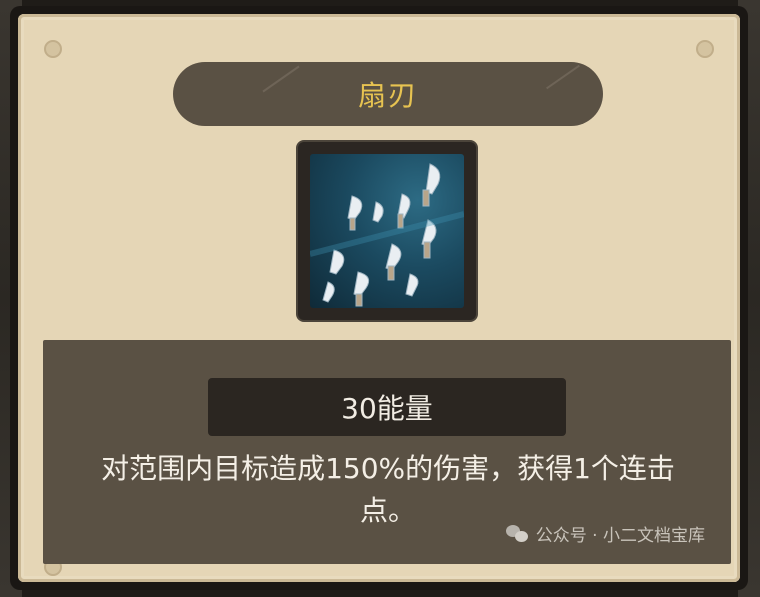 This screenshot has height=597, width=760. I want to click on energy-cost-box: 30能量, so click(387, 407).